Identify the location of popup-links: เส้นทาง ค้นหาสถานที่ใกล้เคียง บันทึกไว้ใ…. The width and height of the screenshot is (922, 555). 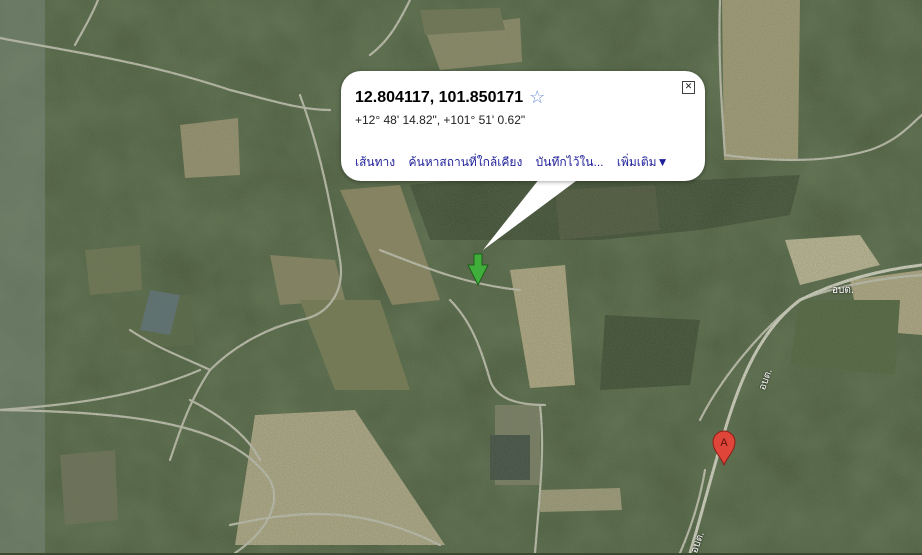
(511, 162).